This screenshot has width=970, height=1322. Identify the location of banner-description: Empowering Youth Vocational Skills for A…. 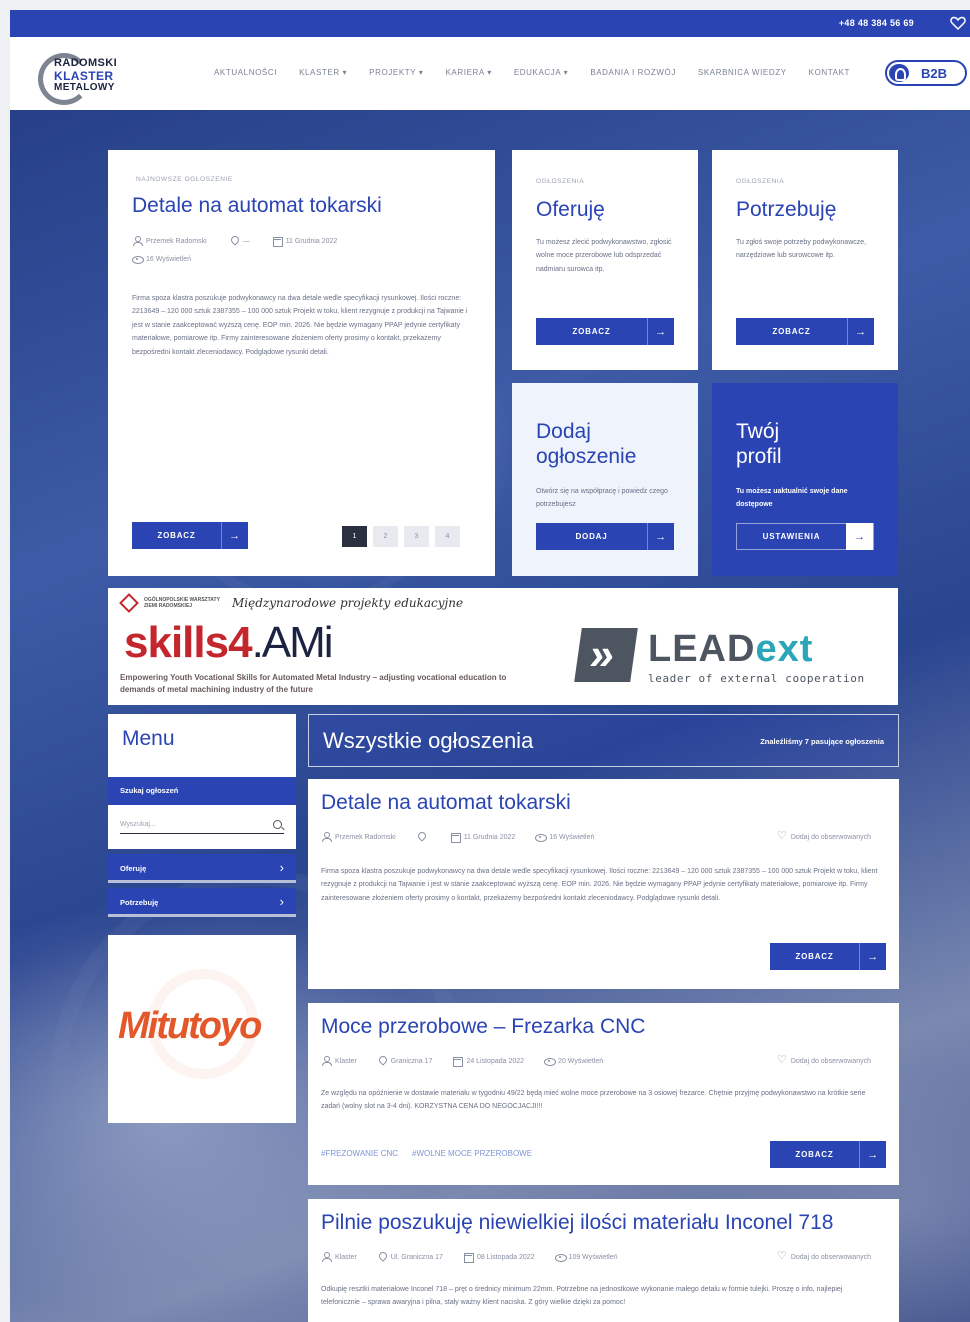
(313, 683).